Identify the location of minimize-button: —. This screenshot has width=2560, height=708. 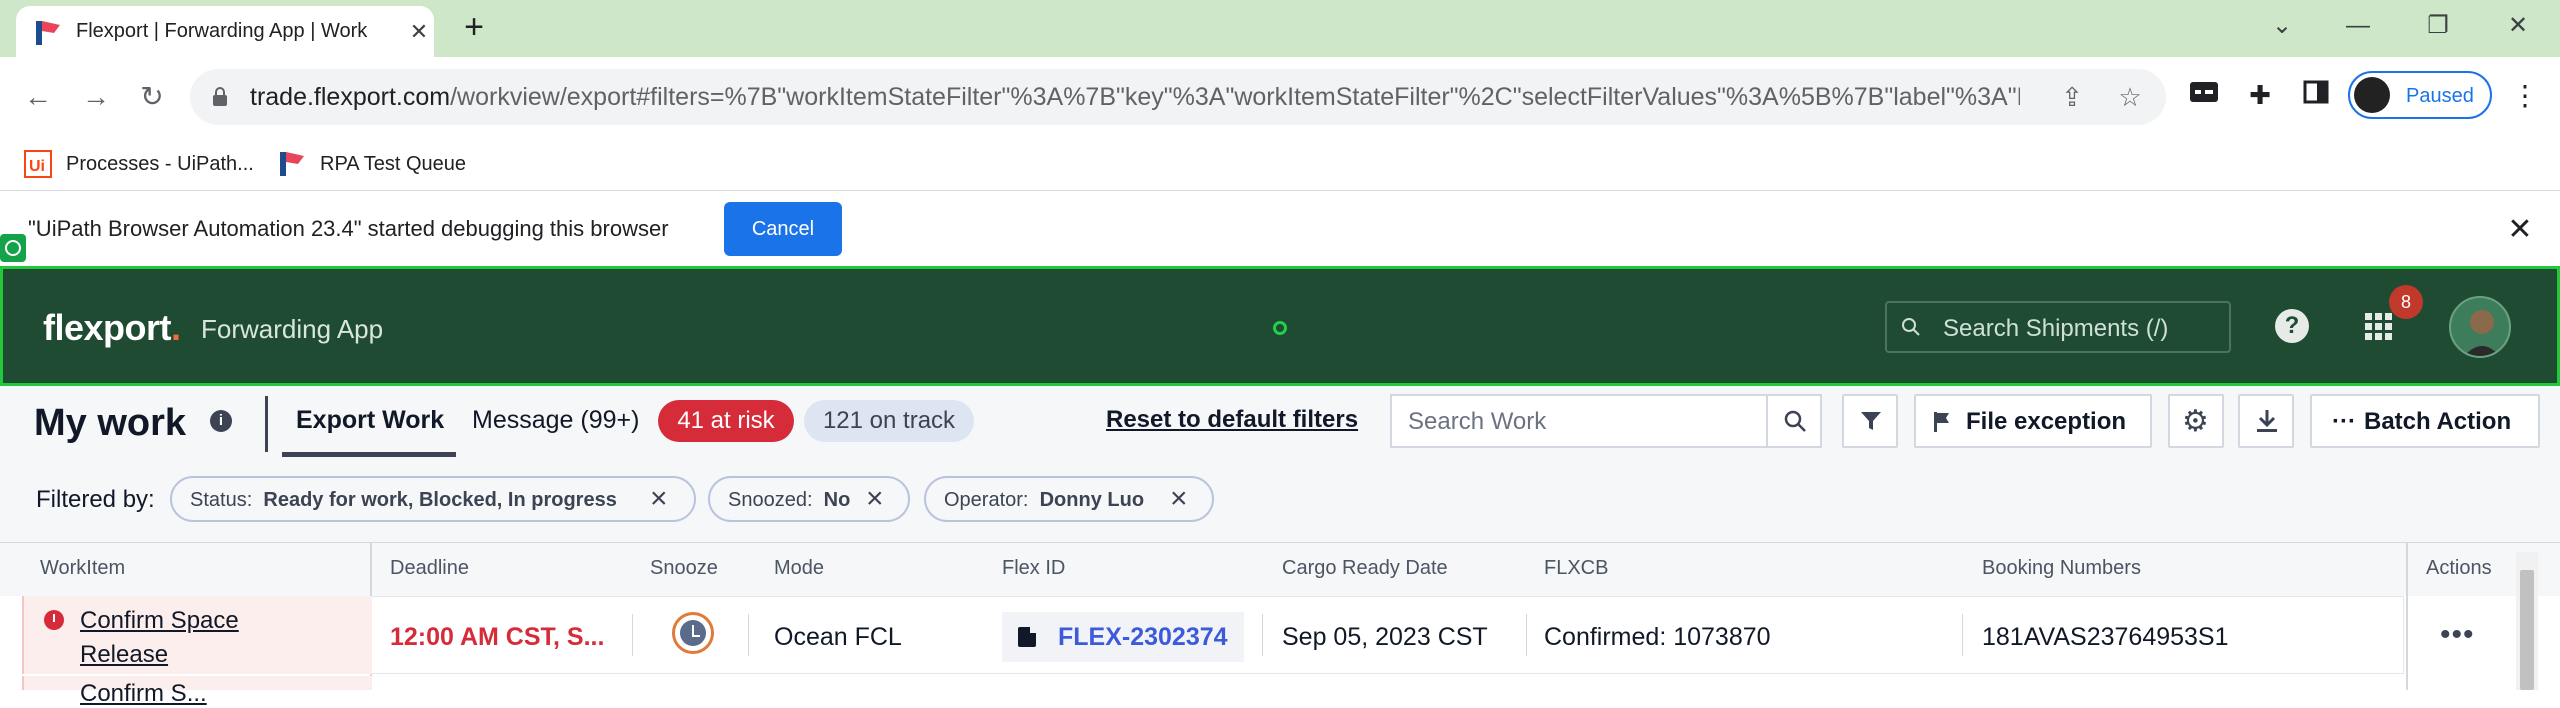
(2358, 26).